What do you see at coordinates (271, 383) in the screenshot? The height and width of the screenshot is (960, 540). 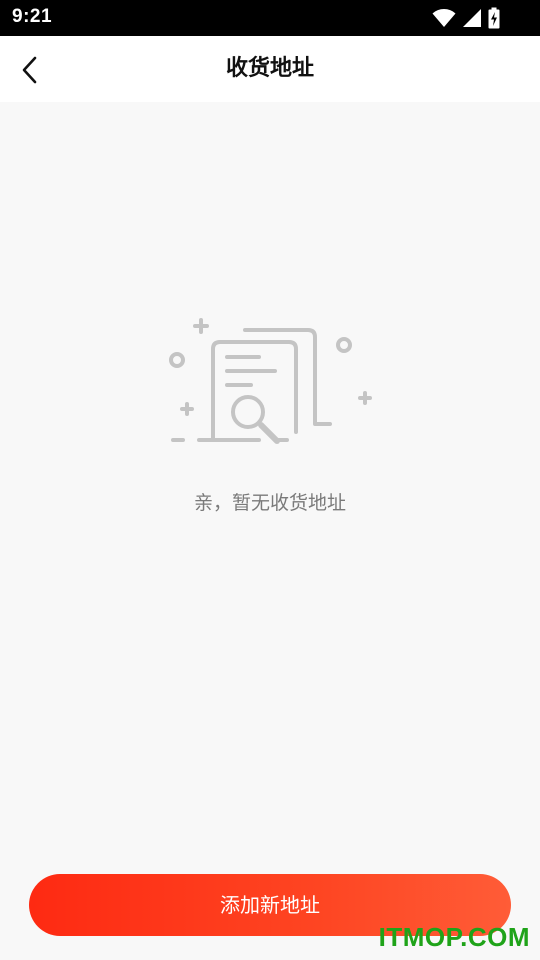 I see `empty-documents-search-icon` at bounding box center [271, 383].